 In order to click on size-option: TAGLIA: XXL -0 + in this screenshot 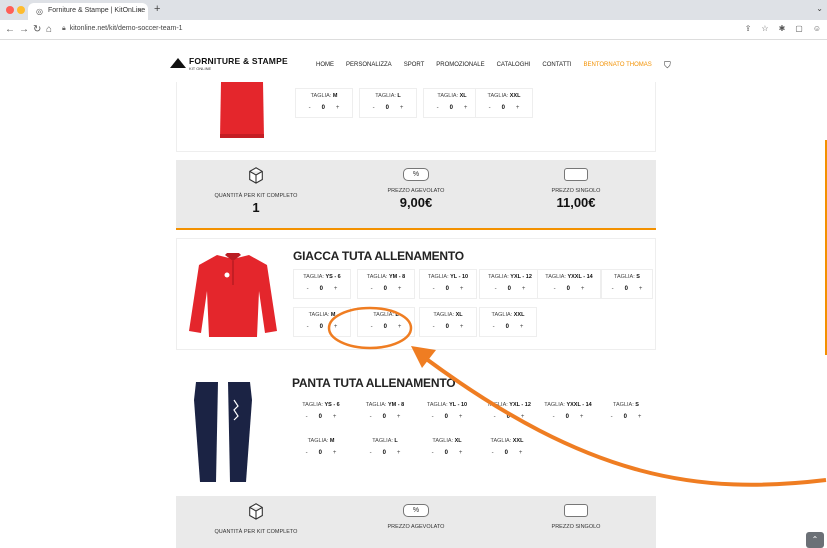, I will do `click(507, 449)`.